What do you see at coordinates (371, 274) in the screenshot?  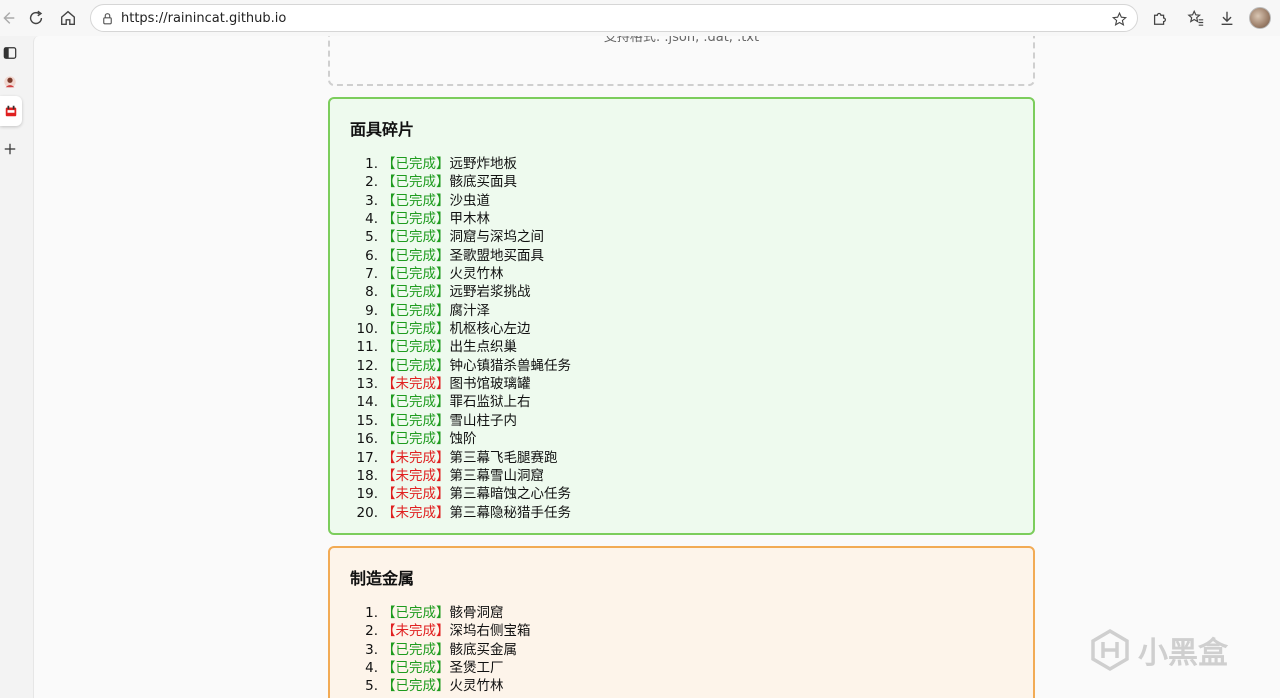 I see `item-number: 7.` at bounding box center [371, 274].